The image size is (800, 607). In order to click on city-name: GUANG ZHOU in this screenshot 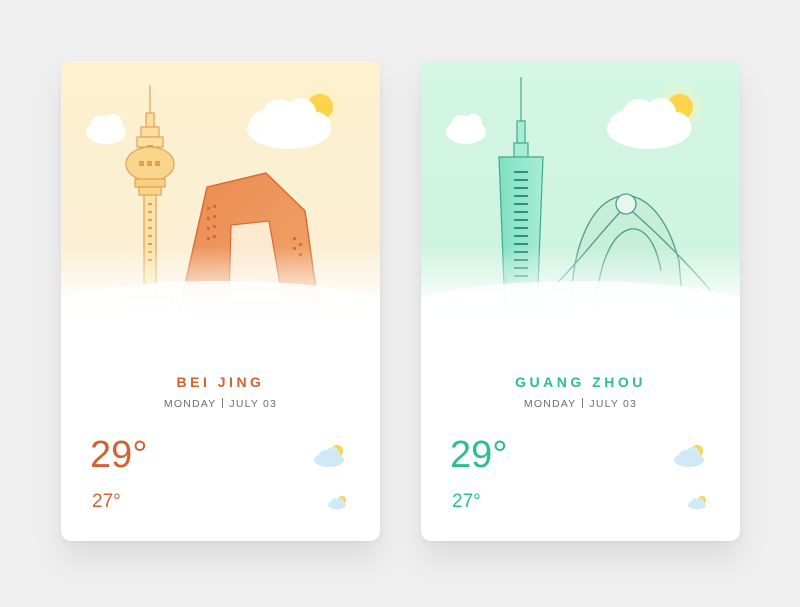, I will do `click(580, 382)`.